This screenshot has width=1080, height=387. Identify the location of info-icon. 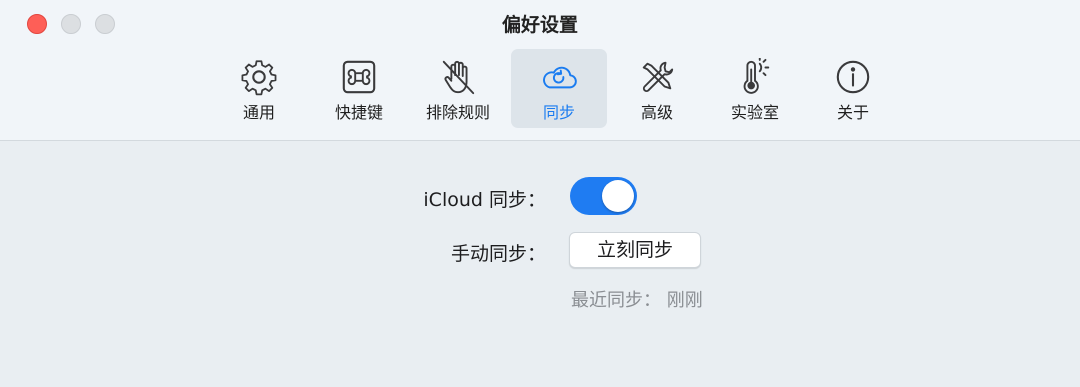
(853, 77).